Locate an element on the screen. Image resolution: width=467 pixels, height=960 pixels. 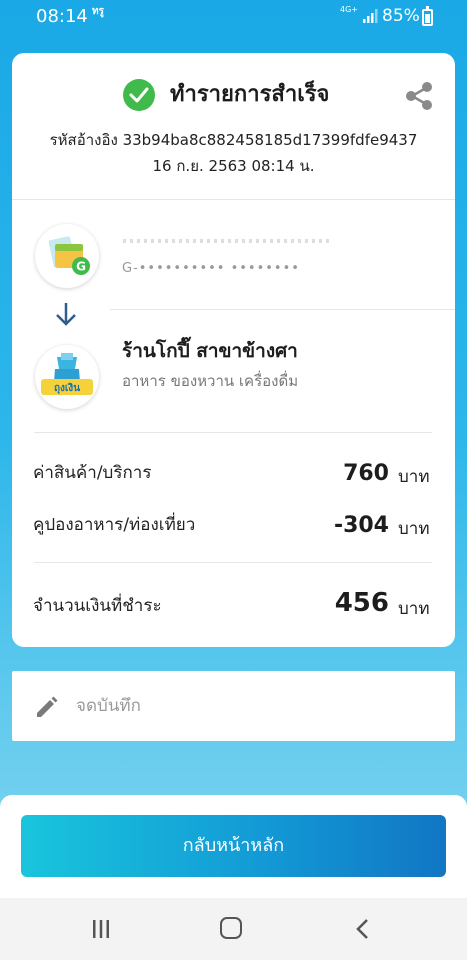
bottom-sheet: กลับหน้าหลัก is located at coordinates (233, 850).